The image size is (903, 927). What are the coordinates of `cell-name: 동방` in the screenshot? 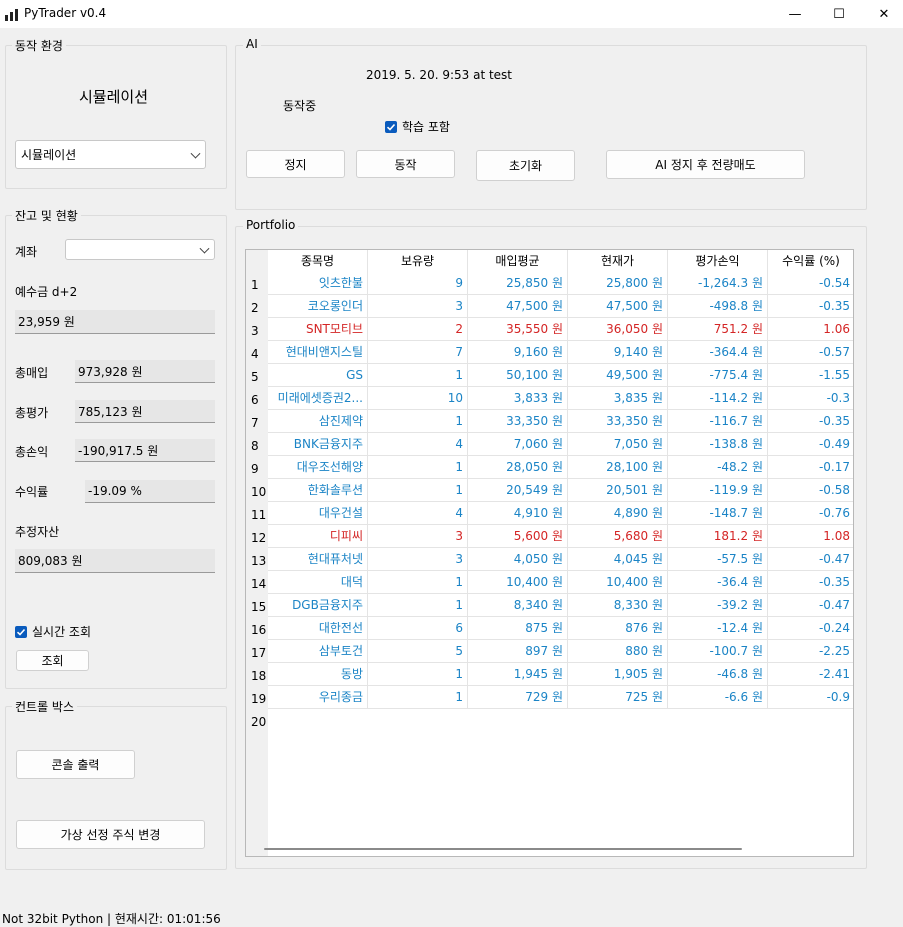 It's located at (318, 674).